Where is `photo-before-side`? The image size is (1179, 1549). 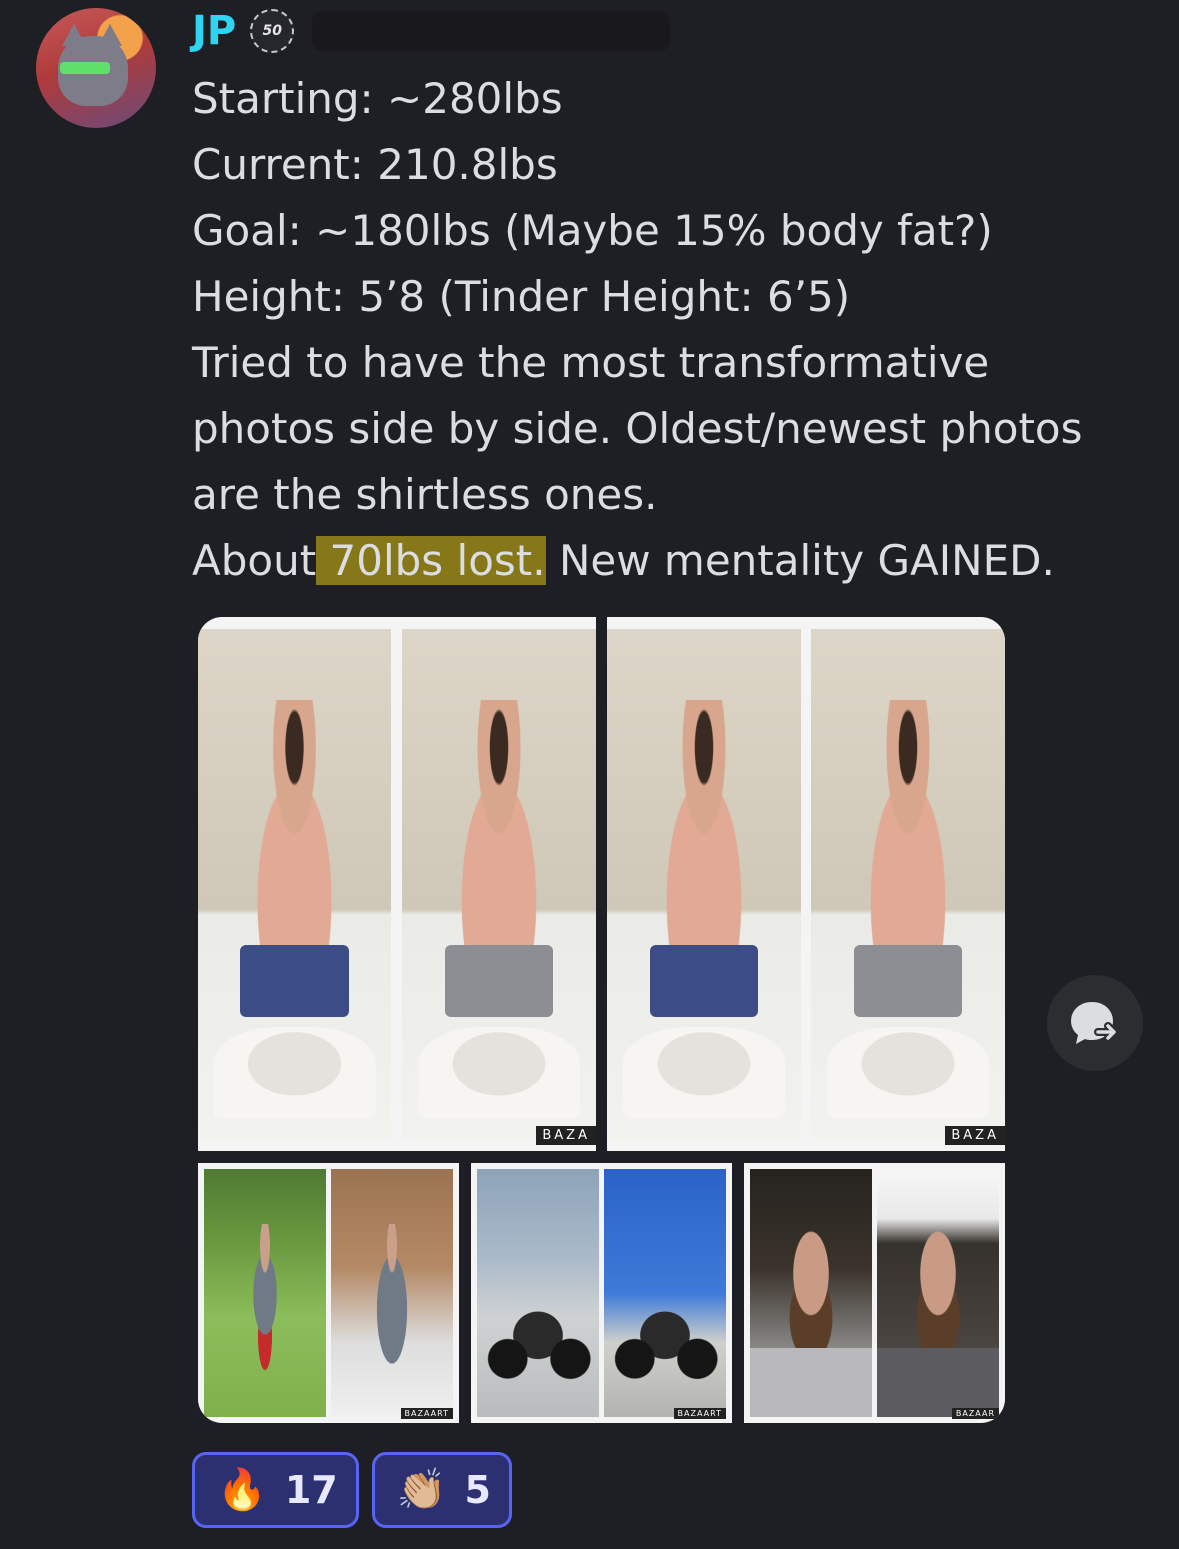 photo-before-side is located at coordinates (704, 884).